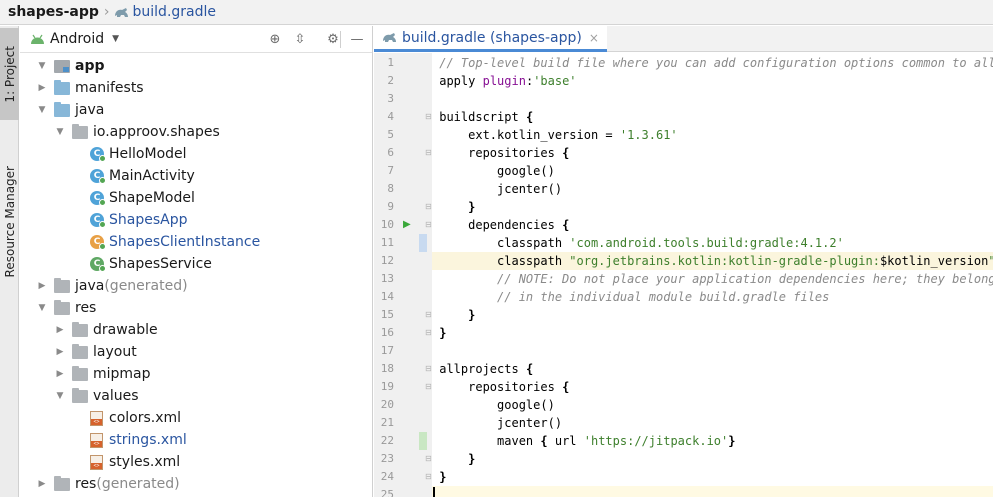 This screenshot has width=993, height=497. What do you see at coordinates (148, 220) in the screenshot?
I see `tree-item-label: ShapesApp` at bounding box center [148, 220].